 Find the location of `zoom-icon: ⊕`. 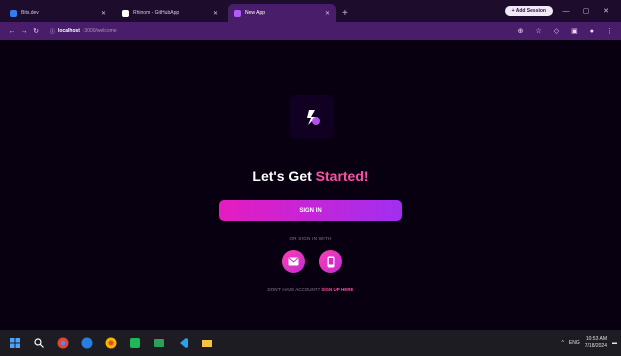

zoom-icon: ⊕ is located at coordinates (521, 31).